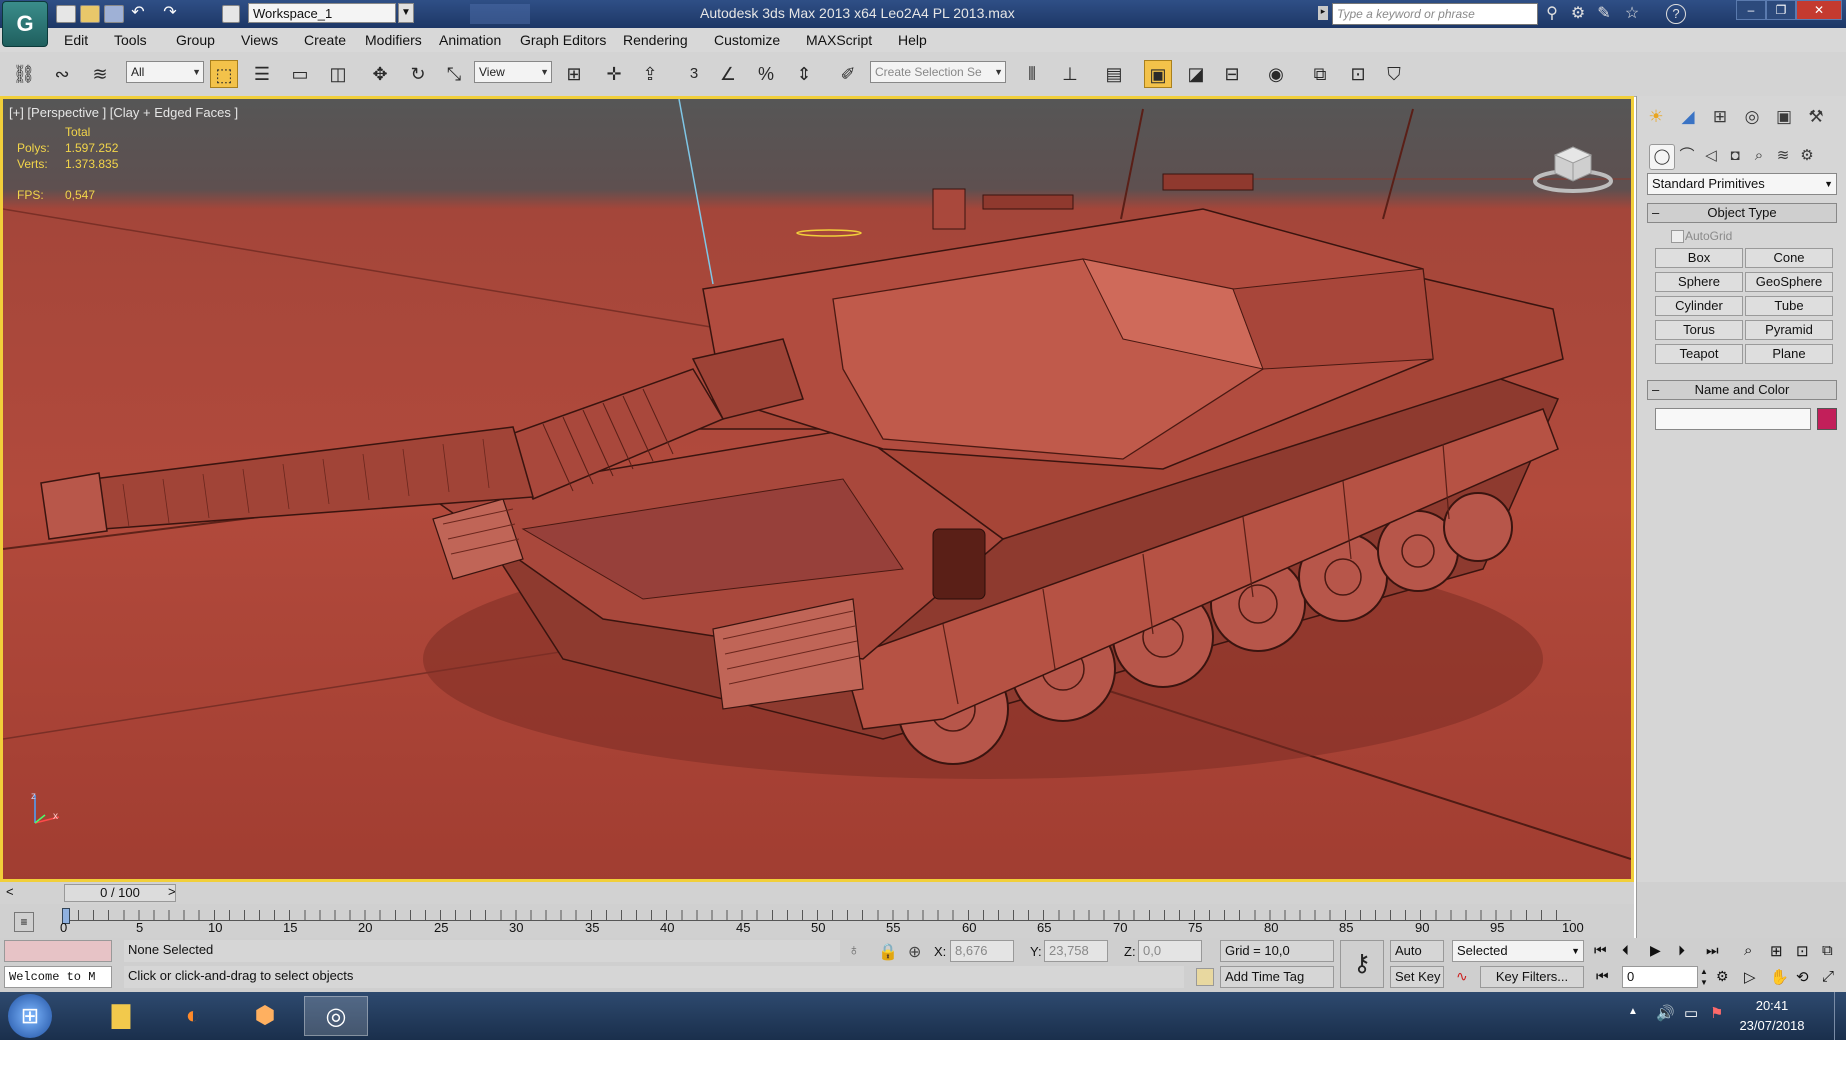  Describe the element at coordinates (655, 40) in the screenshot. I see `menu-rendering: Rendering` at that location.